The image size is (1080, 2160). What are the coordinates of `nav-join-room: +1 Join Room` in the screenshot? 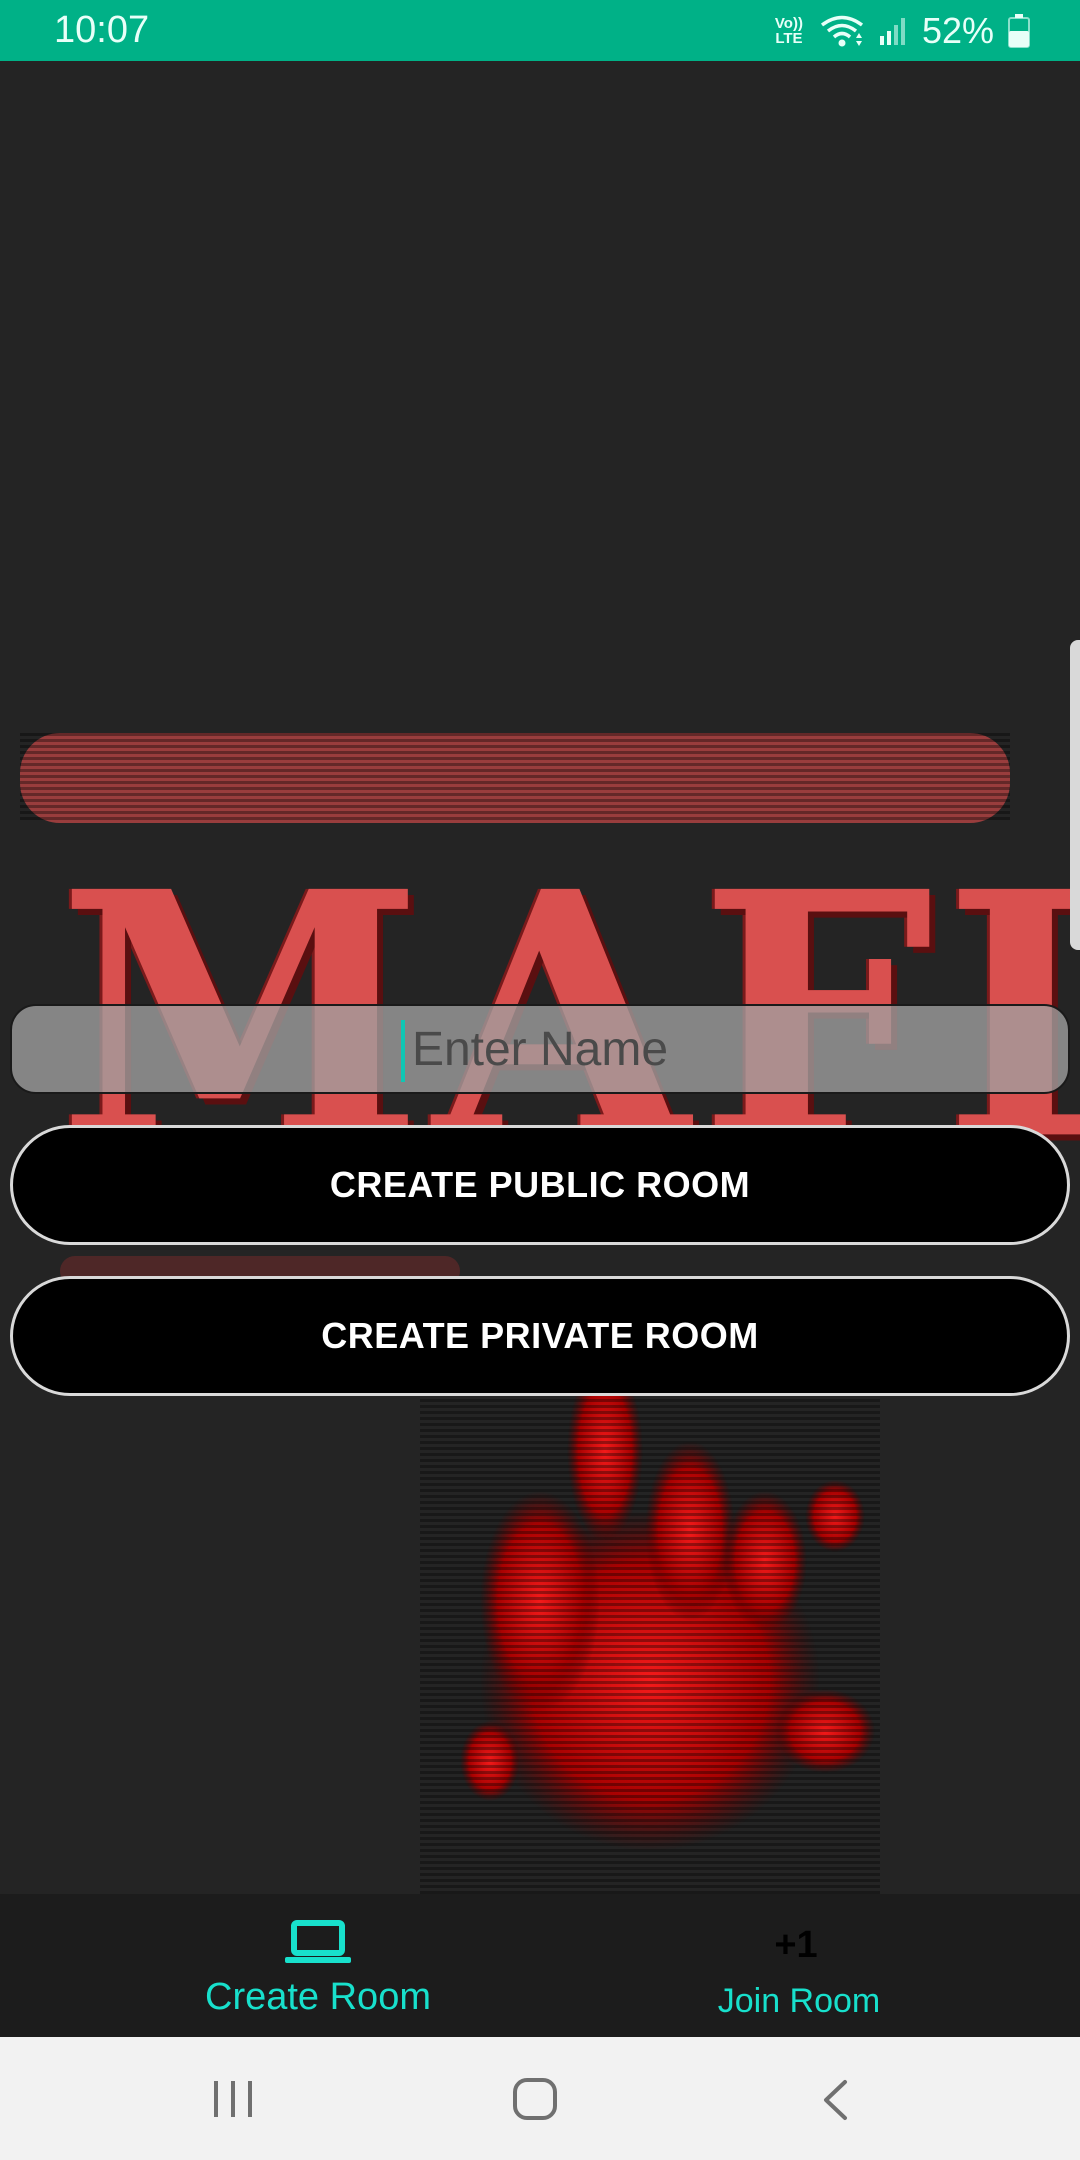 It's located at (810, 1965).